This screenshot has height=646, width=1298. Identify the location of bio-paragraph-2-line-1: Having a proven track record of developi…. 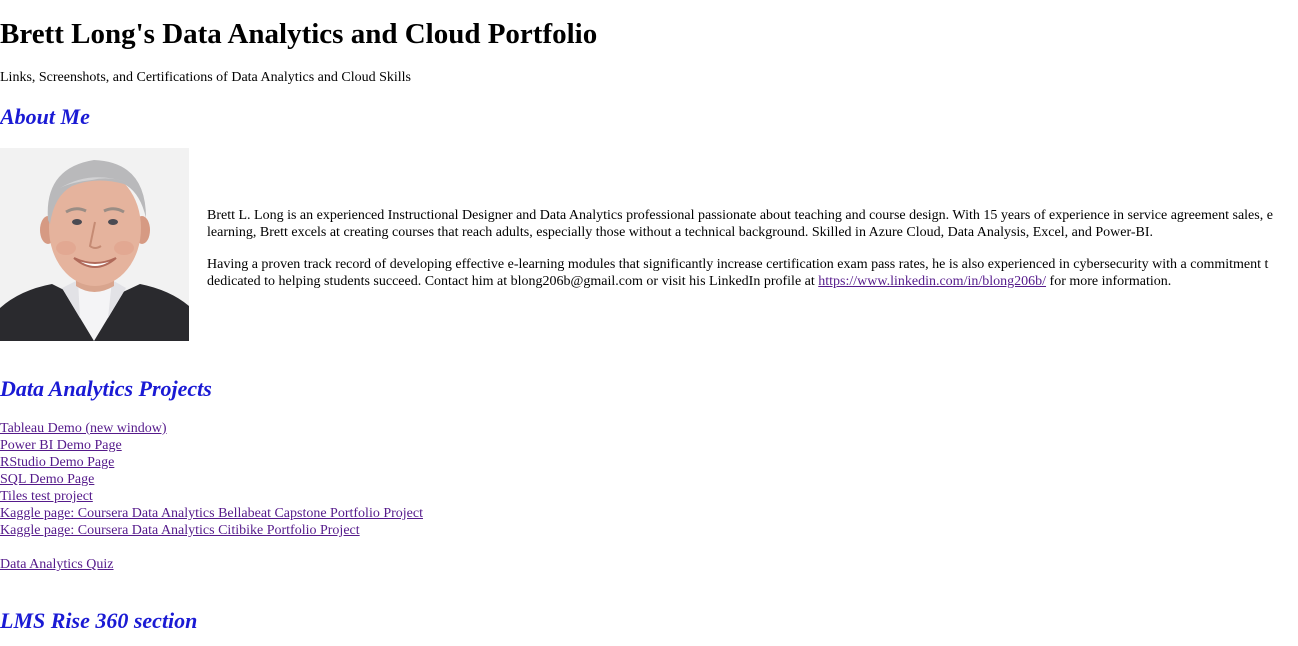
(738, 264).